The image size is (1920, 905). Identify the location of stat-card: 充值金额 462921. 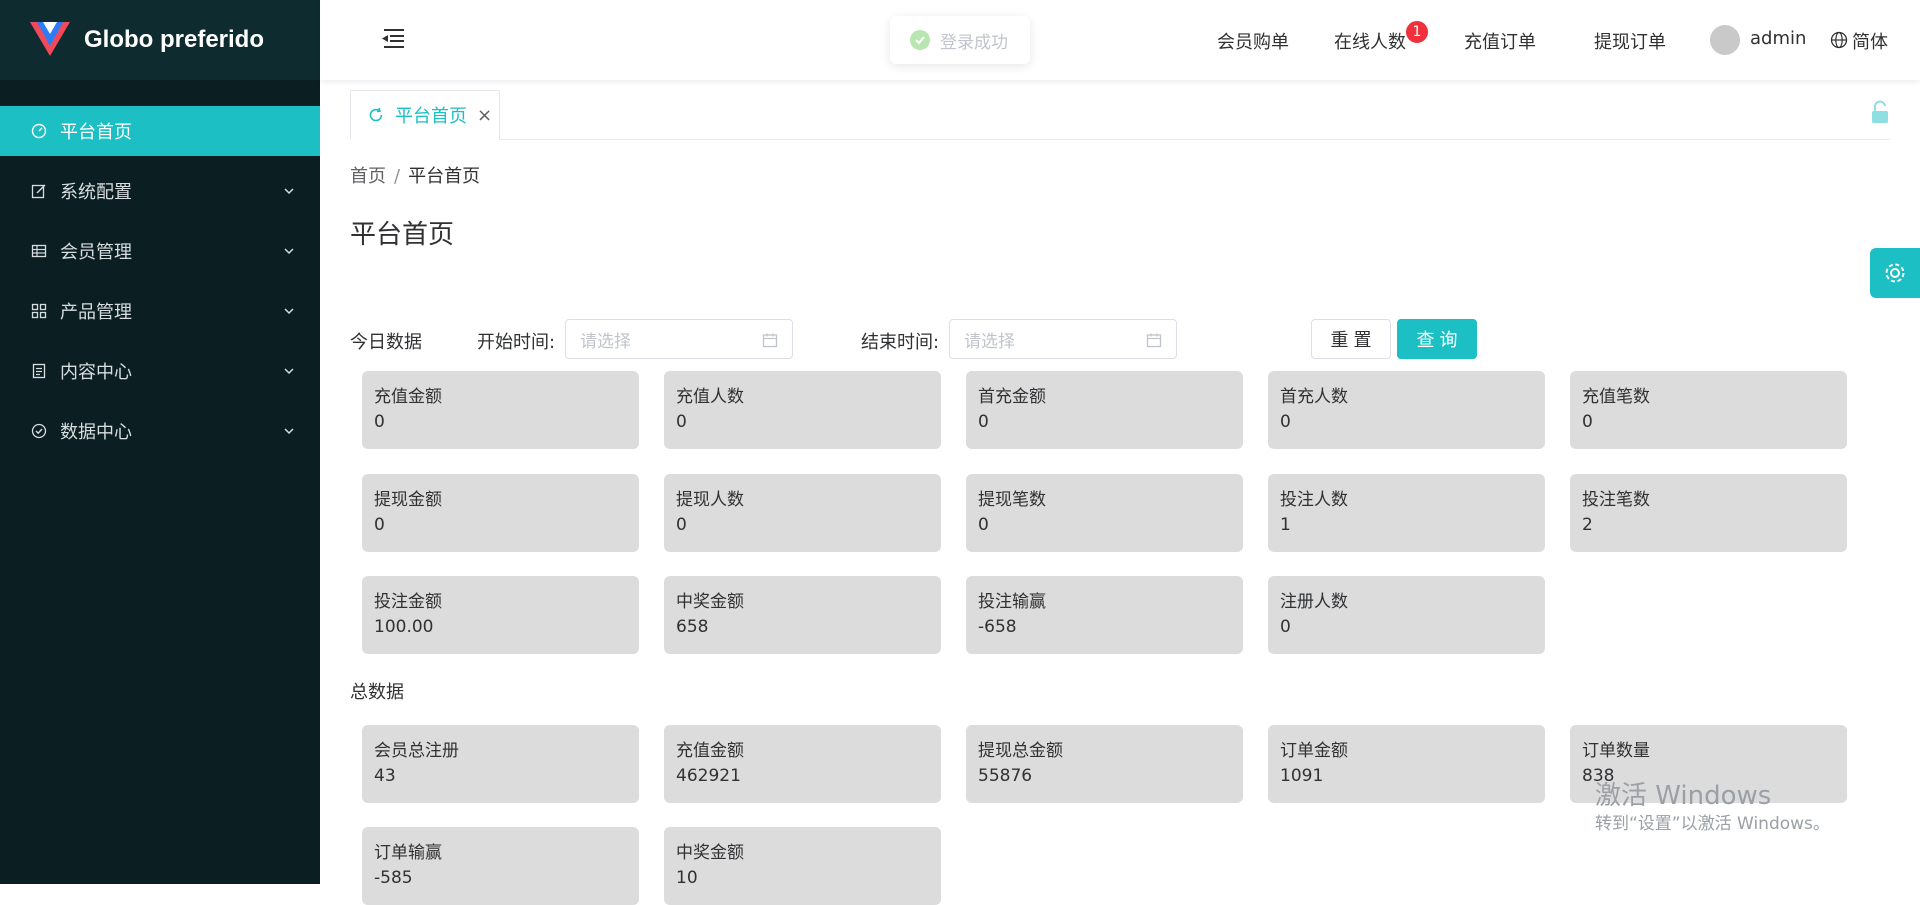
(802, 764).